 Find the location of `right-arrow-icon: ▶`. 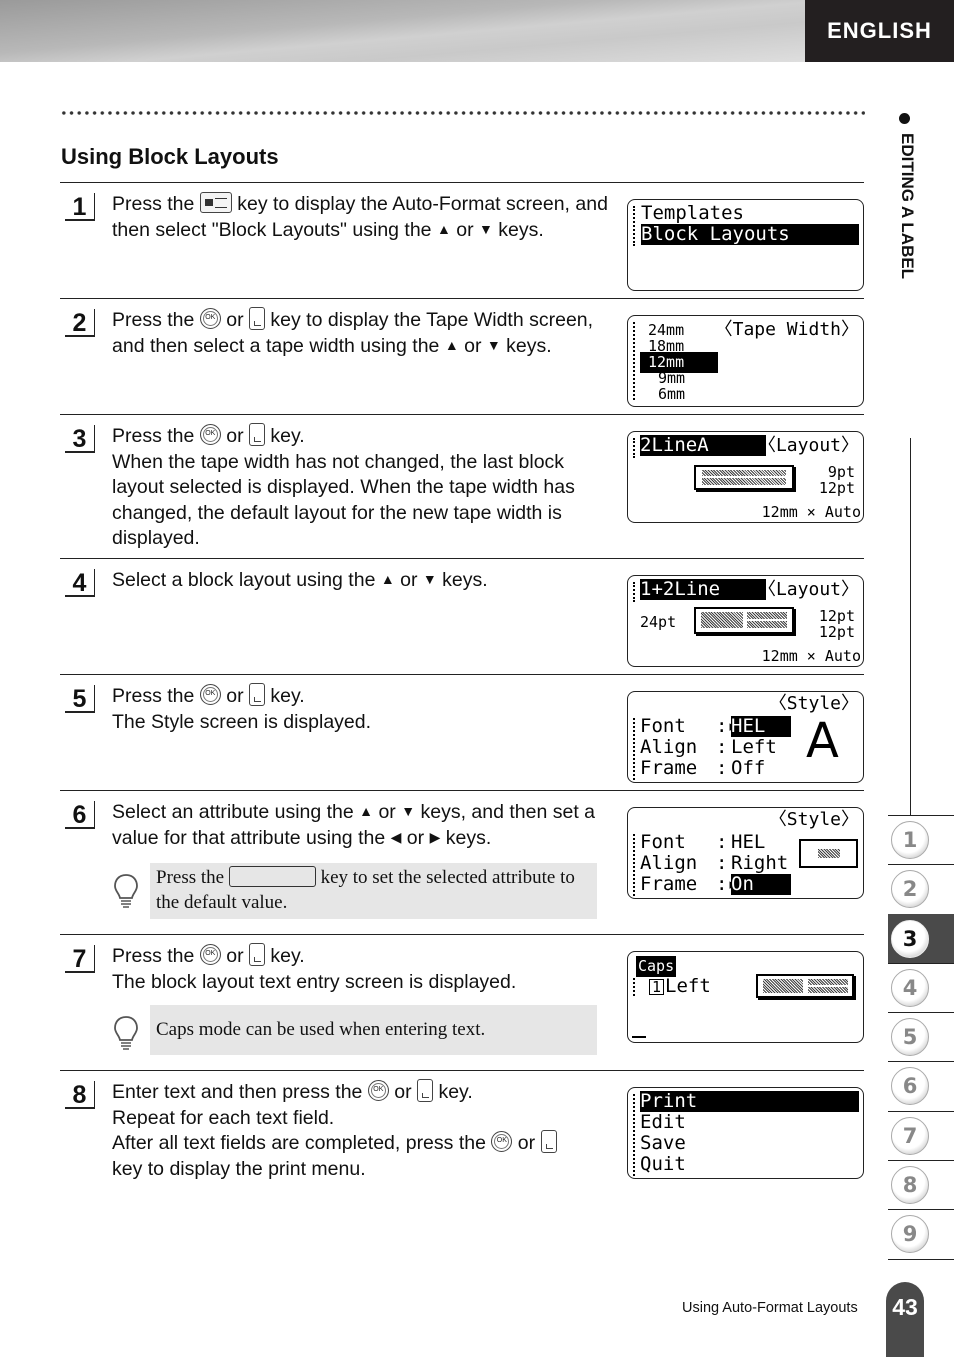

right-arrow-icon: ▶ is located at coordinates (435, 836).